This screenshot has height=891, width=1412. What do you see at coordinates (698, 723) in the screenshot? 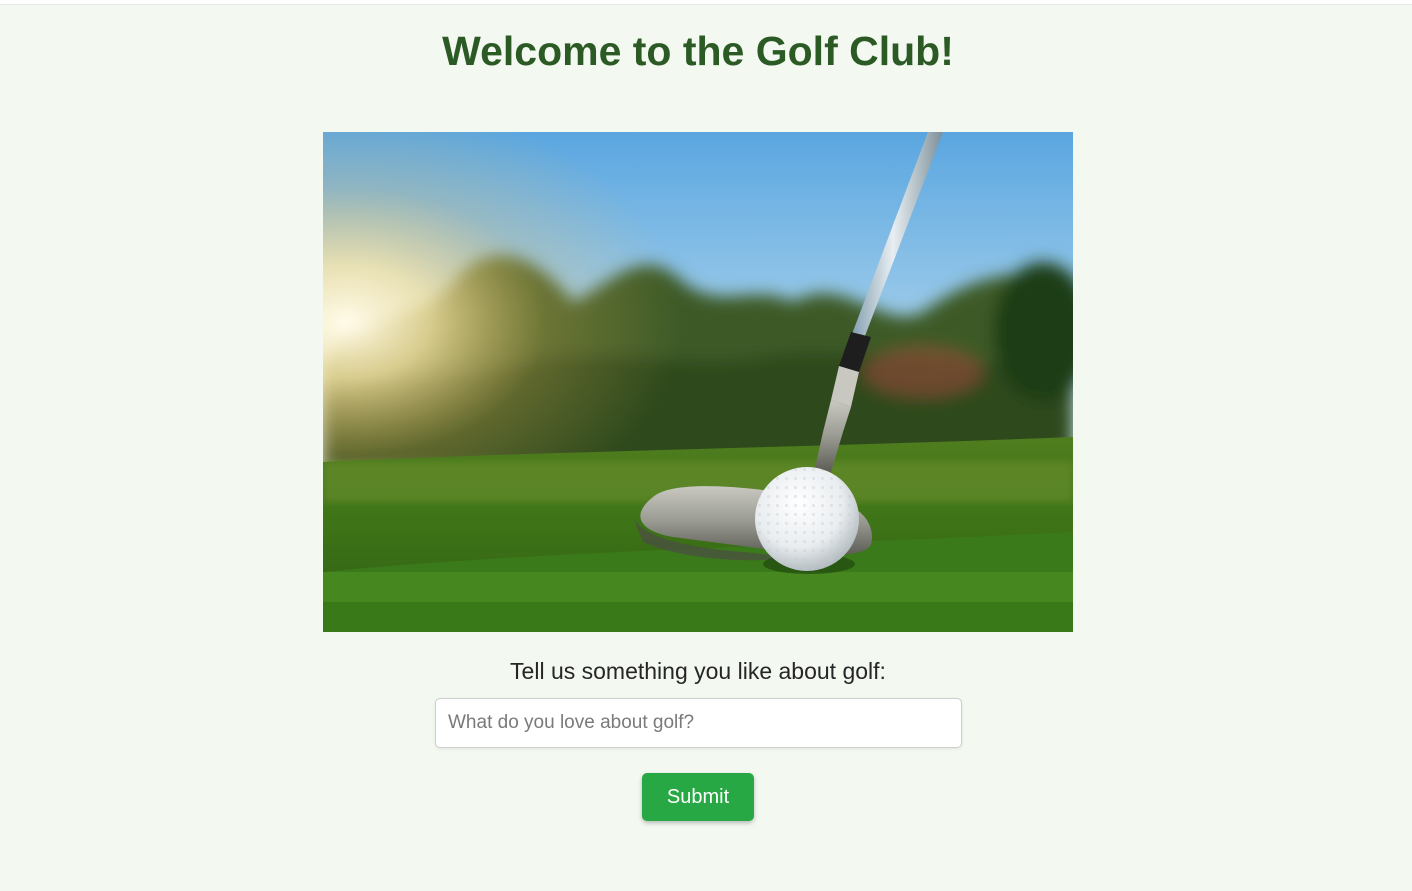
I see `golf-answer-input` at bounding box center [698, 723].